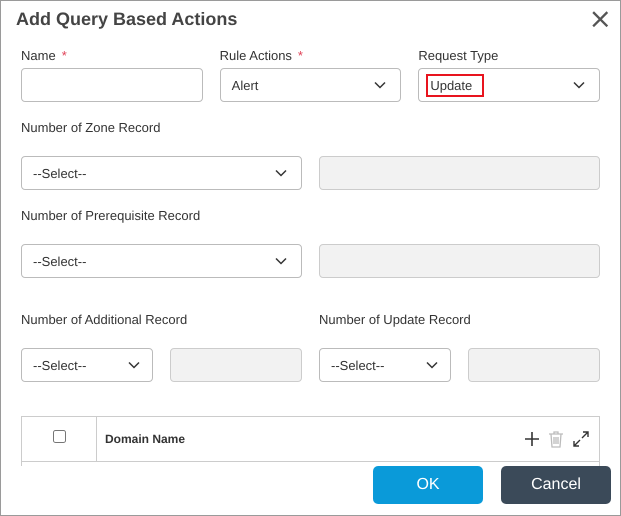 This screenshot has height=516, width=621. I want to click on field-label: Request Type, so click(458, 55).